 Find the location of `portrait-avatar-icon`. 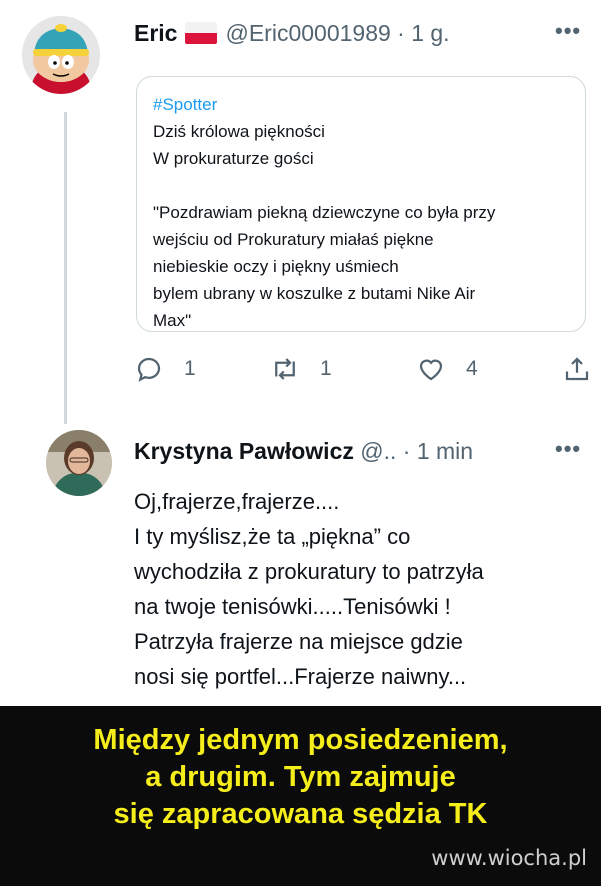

portrait-avatar-icon is located at coordinates (79, 463).